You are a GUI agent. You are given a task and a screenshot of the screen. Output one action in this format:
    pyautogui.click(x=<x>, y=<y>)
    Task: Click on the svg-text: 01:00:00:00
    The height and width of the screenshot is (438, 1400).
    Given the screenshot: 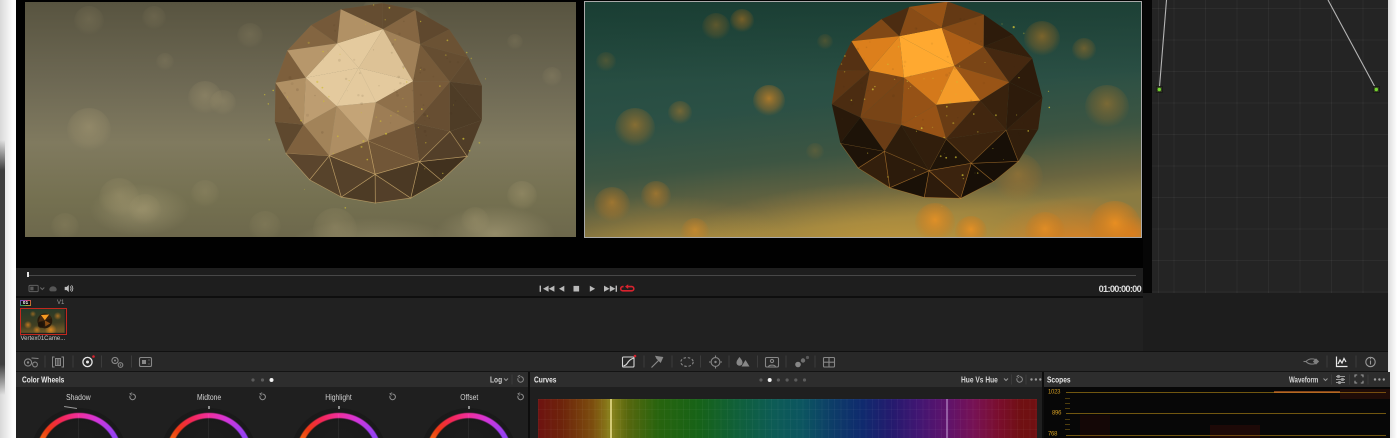 What is the action you would take?
    pyautogui.click(x=1120, y=289)
    